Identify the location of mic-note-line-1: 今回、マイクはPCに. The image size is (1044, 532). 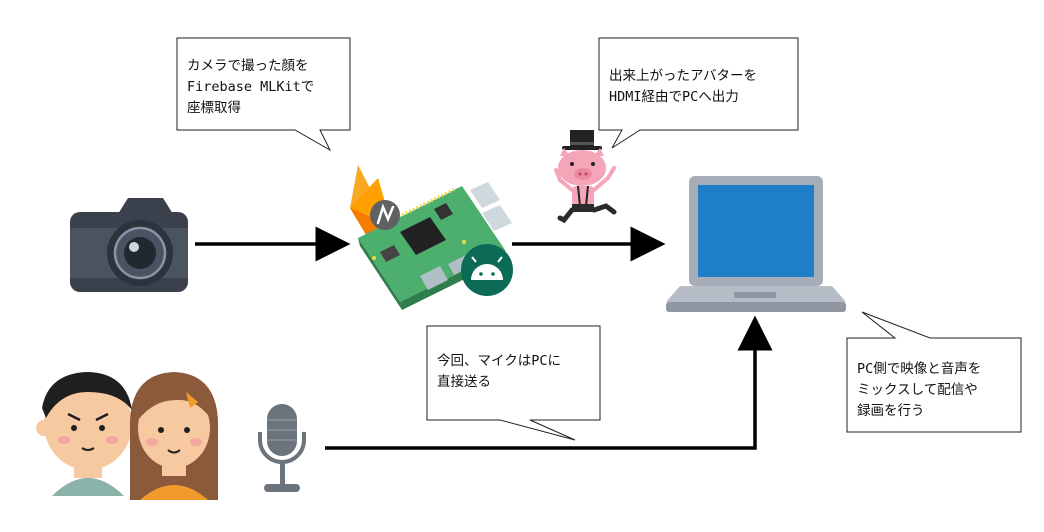
(499, 361).